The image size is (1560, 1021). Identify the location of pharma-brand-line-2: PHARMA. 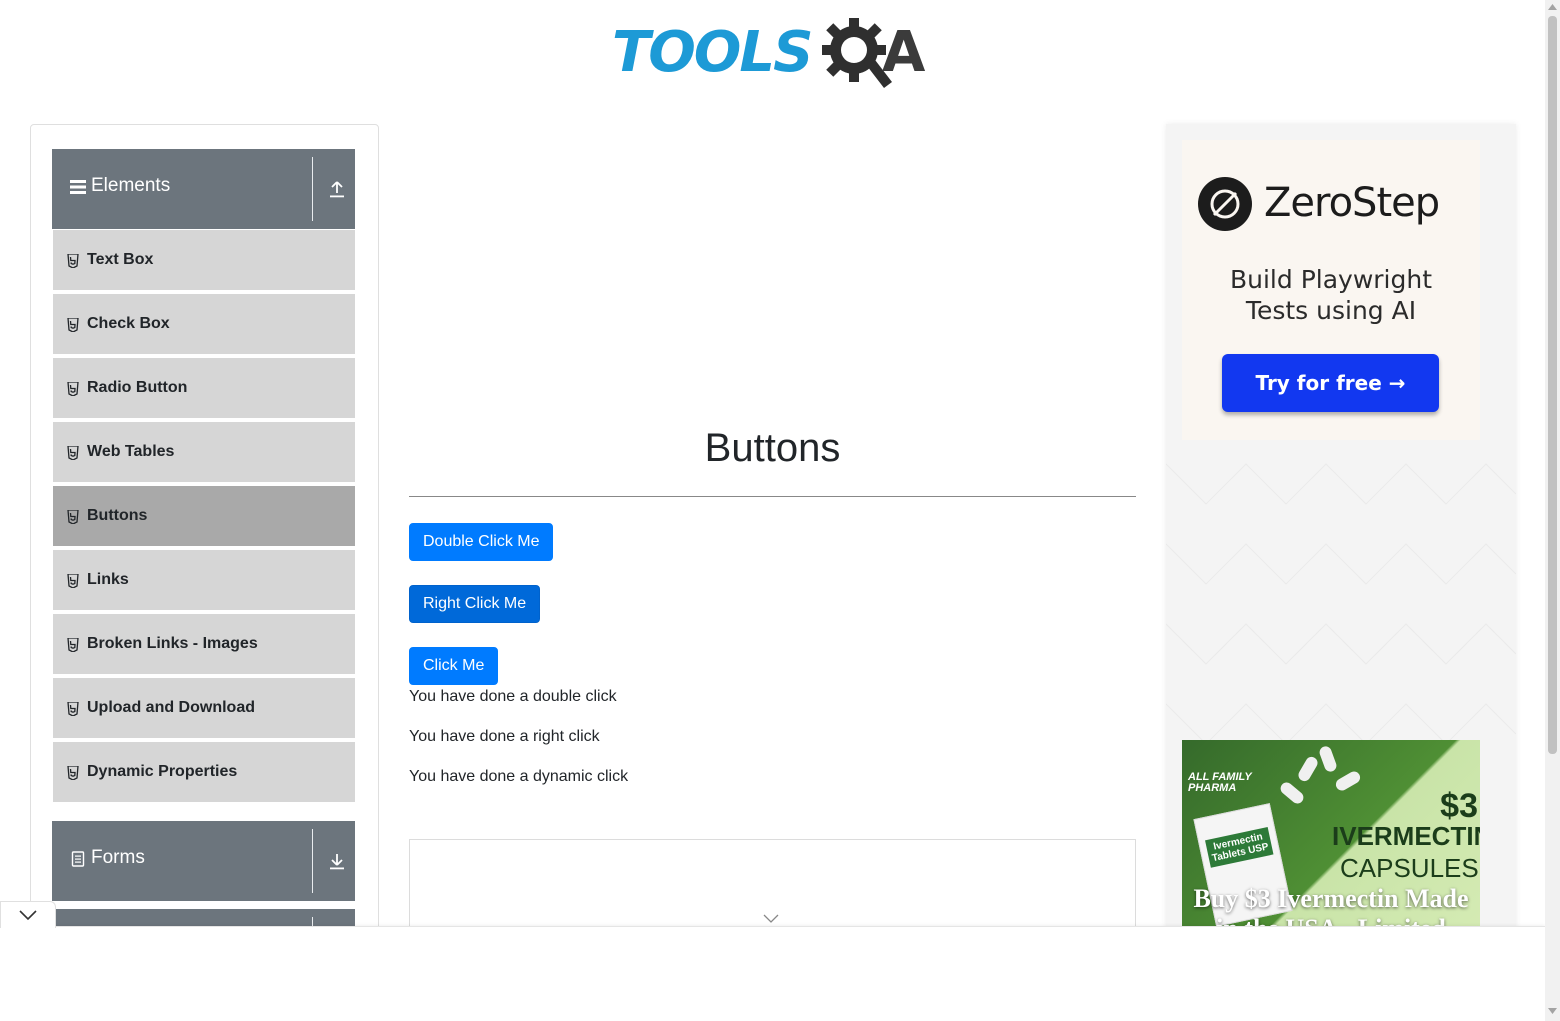
(1212, 788).